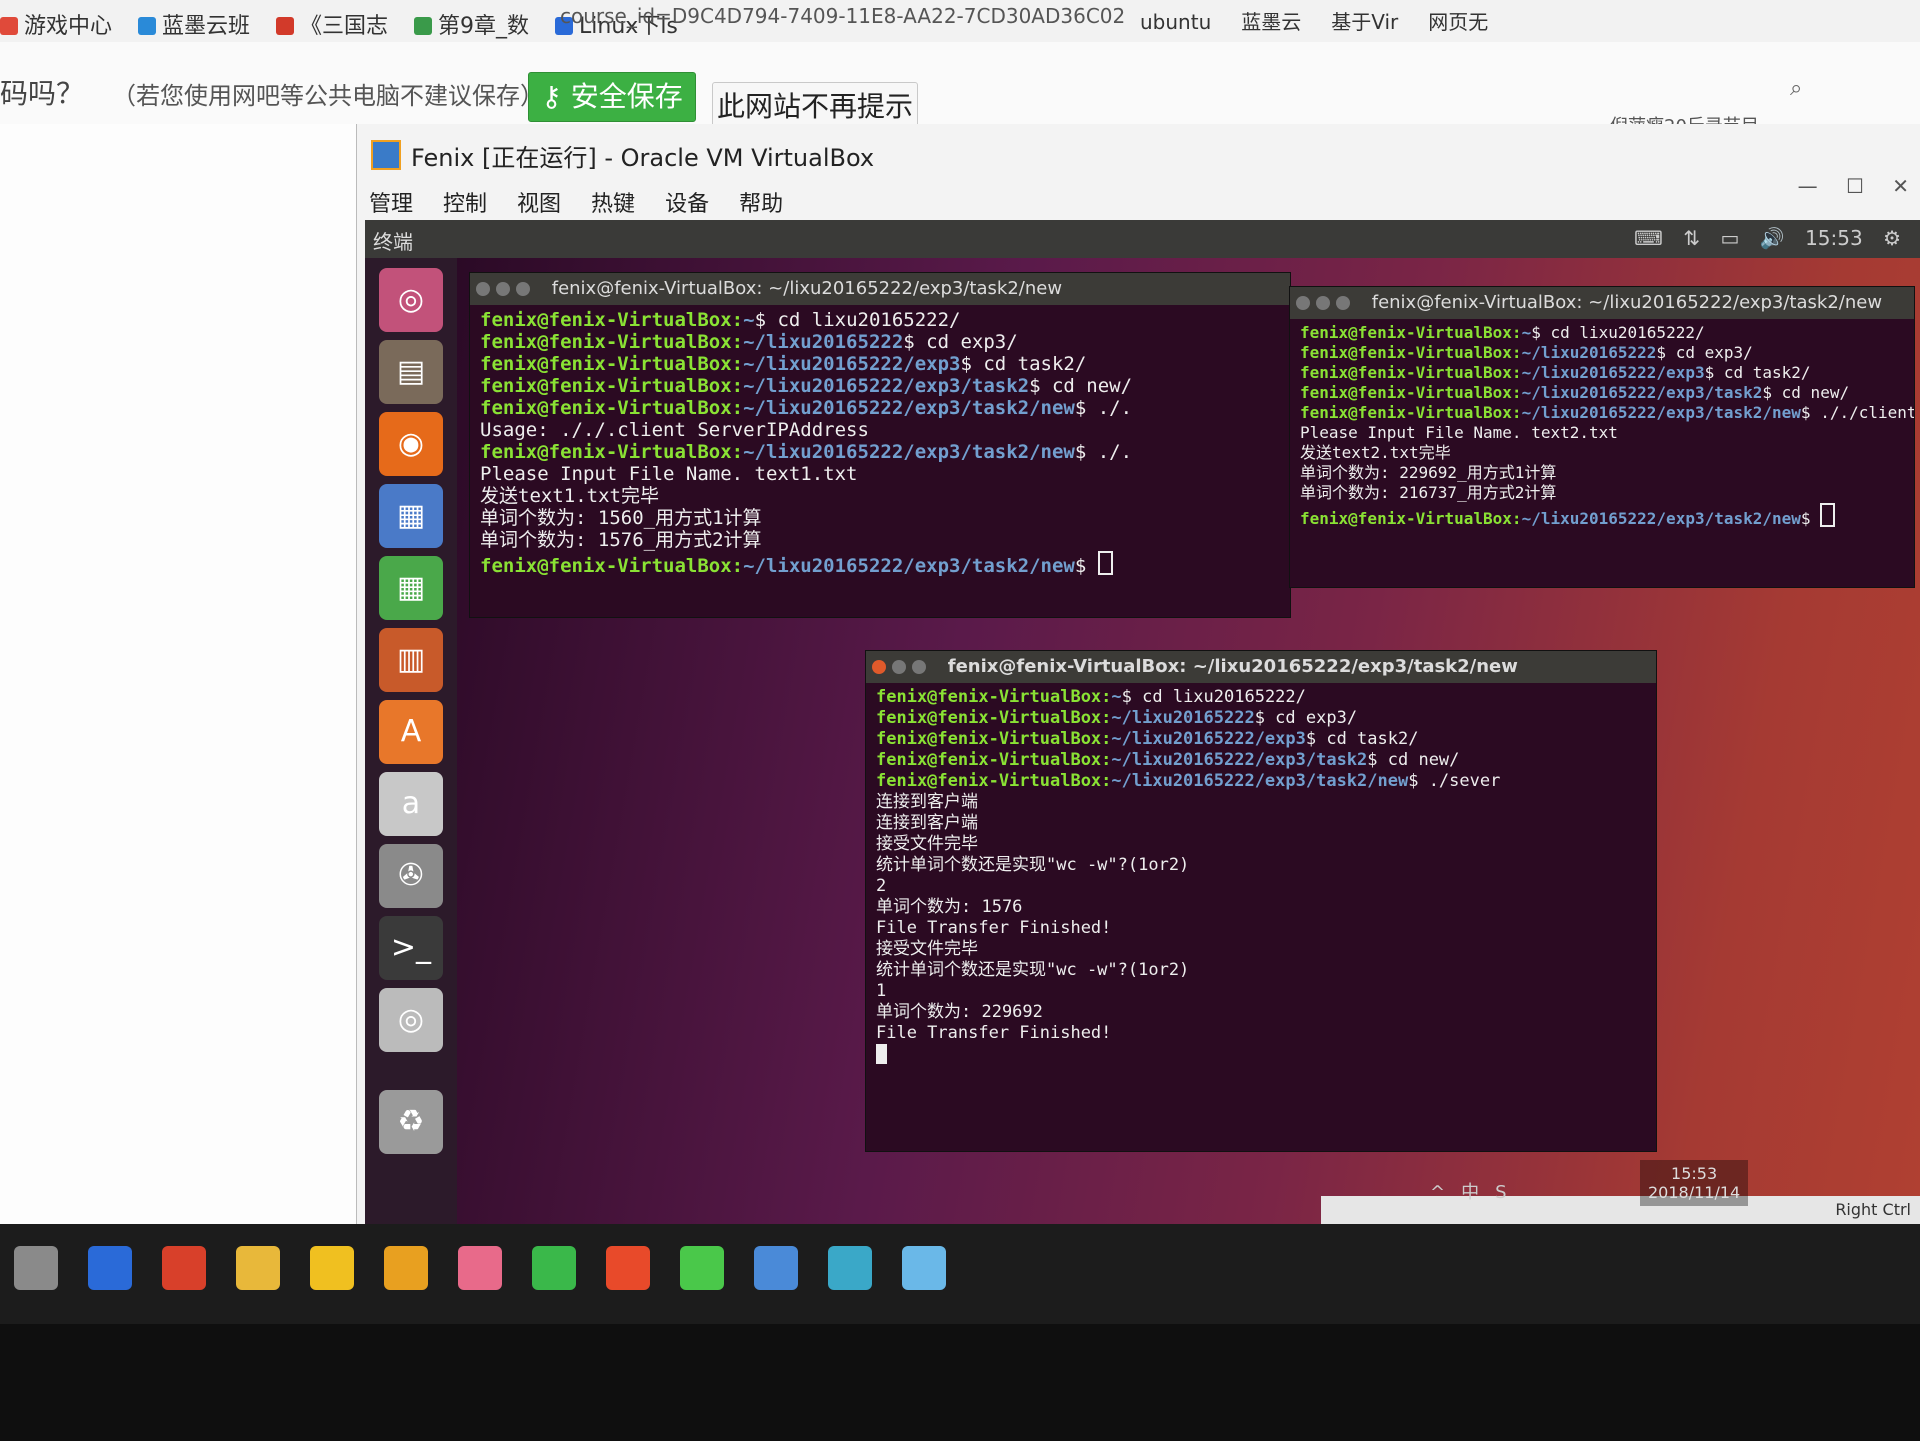 The width and height of the screenshot is (1920, 1441). Describe the element at coordinates (761, 204) in the screenshot. I see `menu-item: 帮助` at that location.